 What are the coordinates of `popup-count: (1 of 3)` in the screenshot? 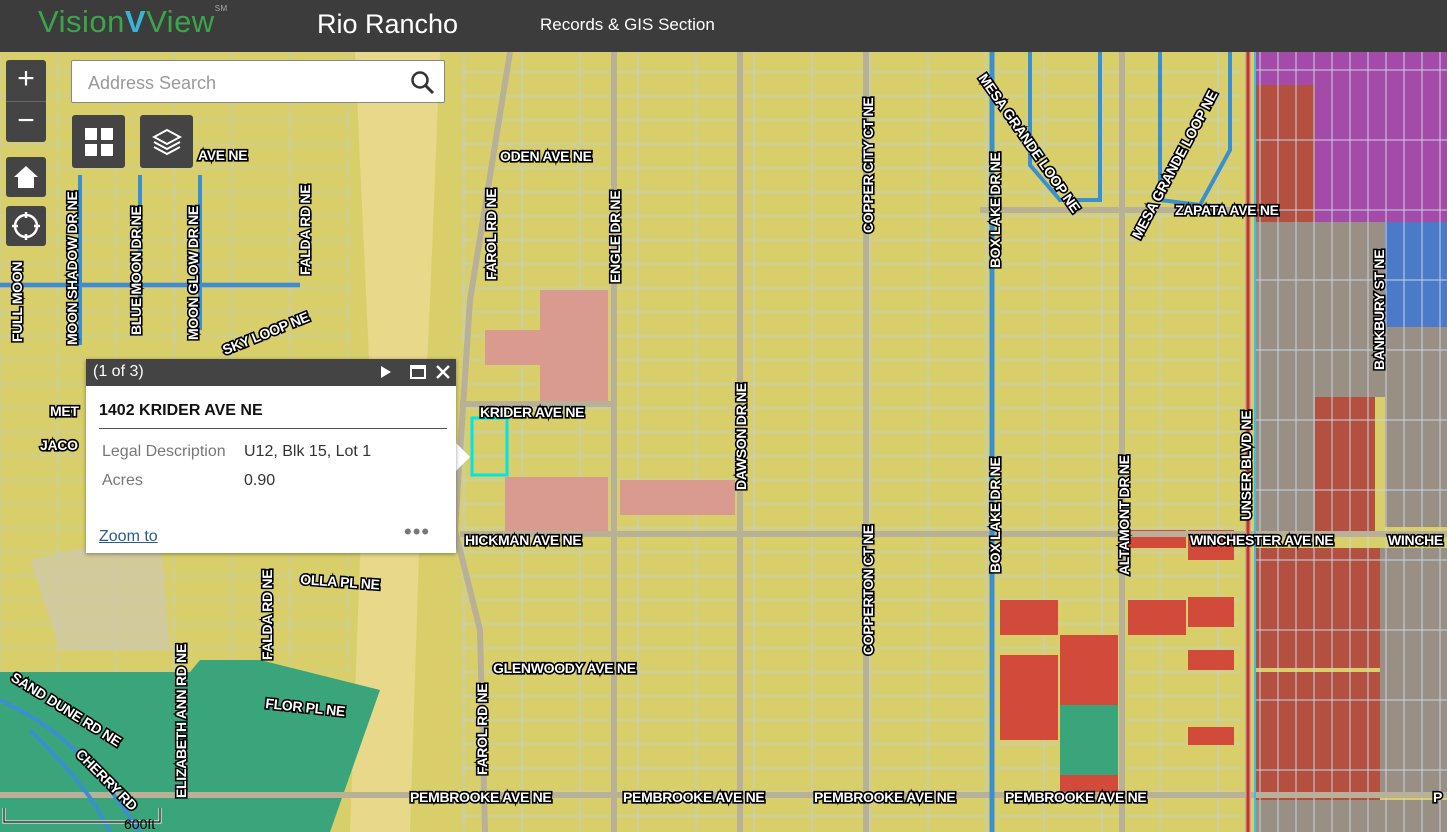 It's located at (118, 371).